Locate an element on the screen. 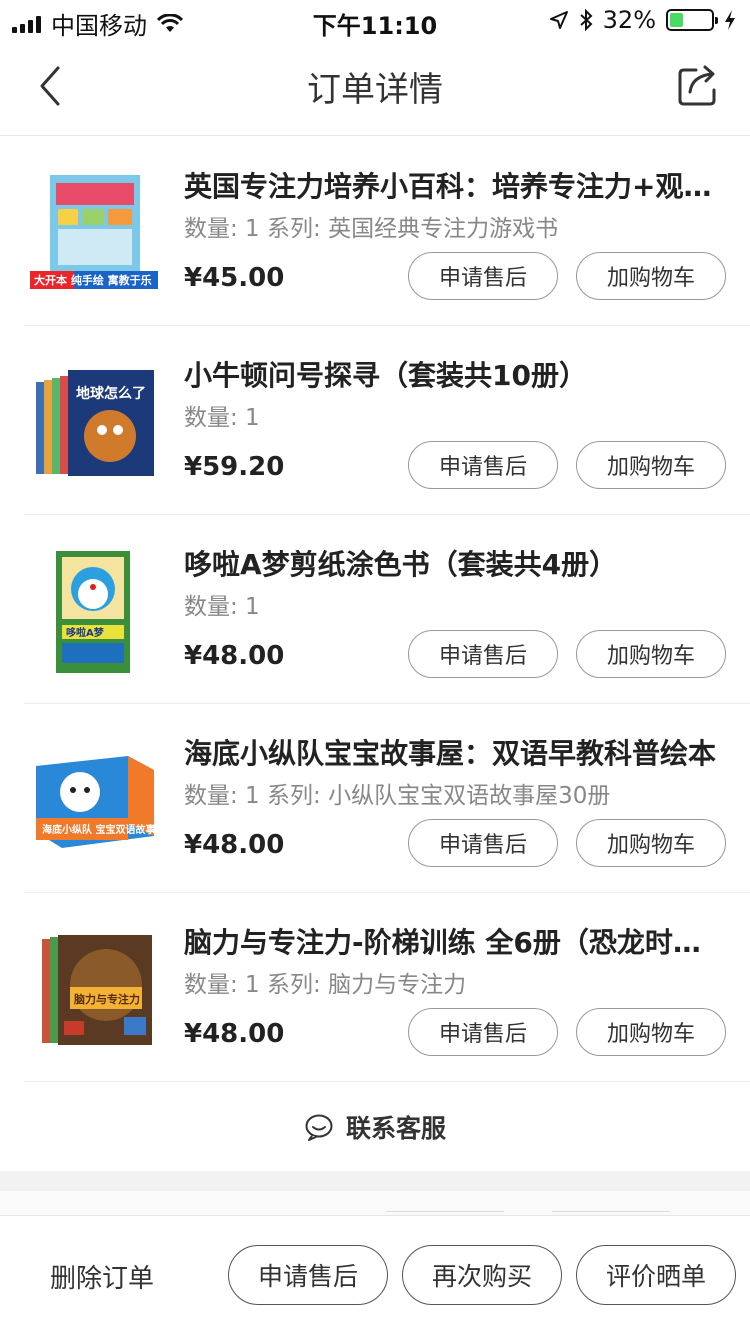 The image size is (750, 1334). next-section-peek is located at coordinates (375, 1203).